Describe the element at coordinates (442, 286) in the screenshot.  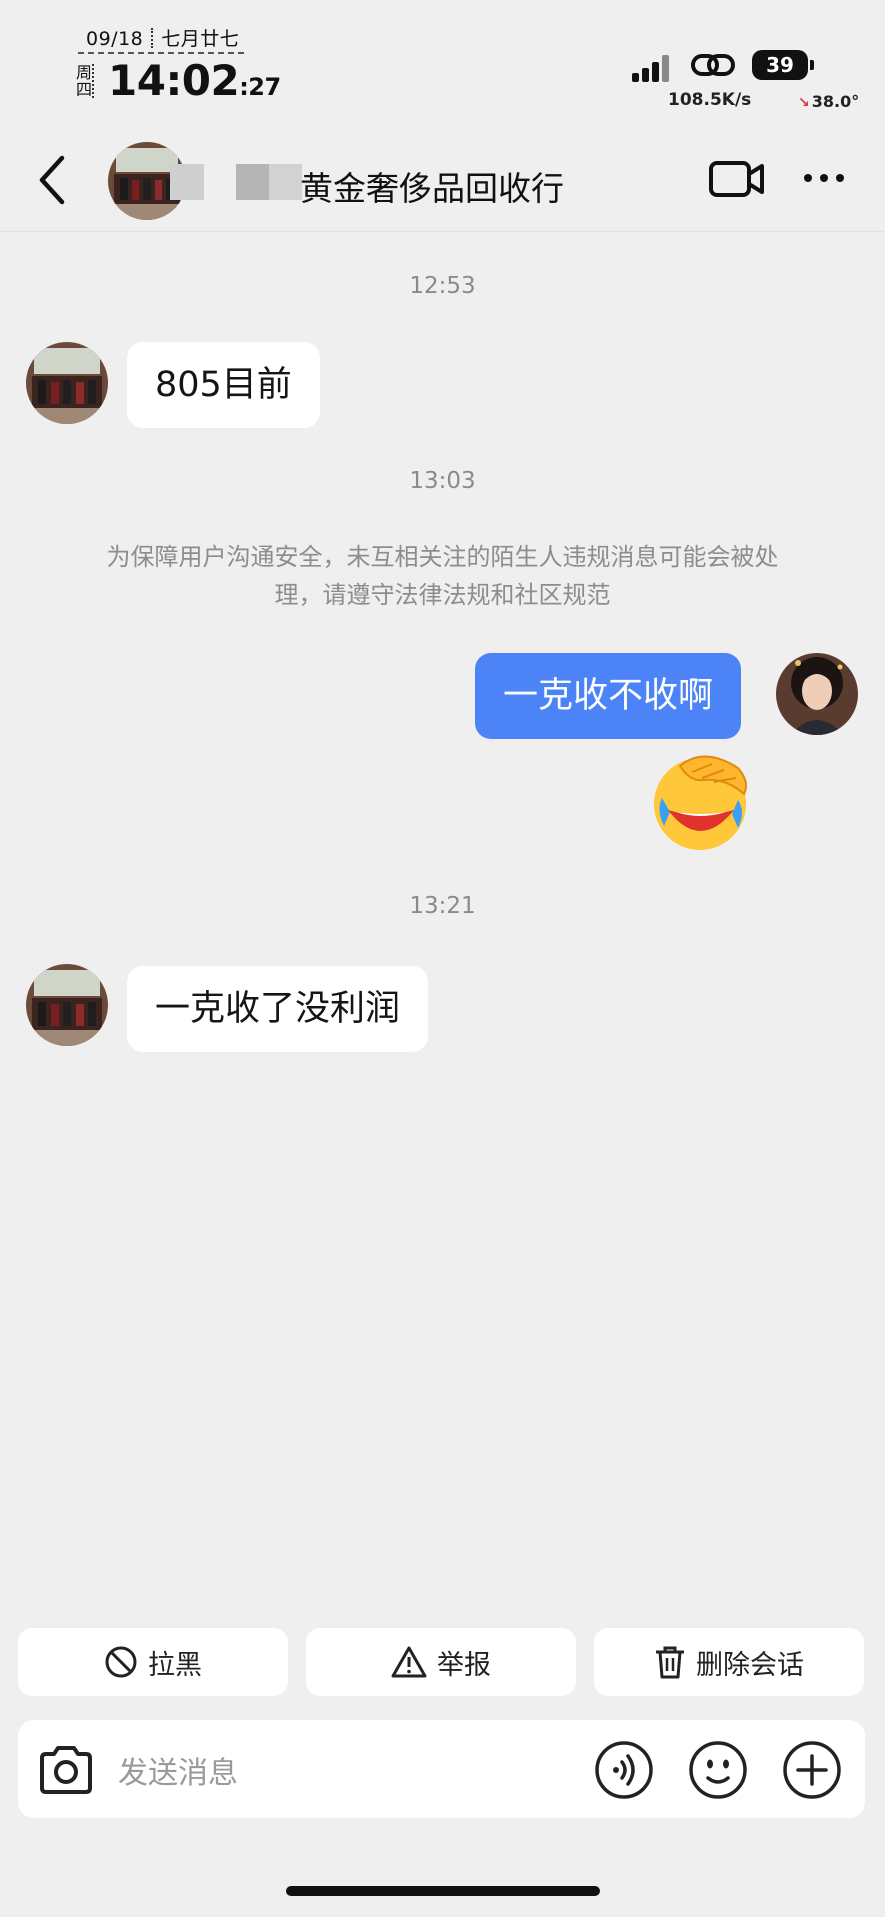
I see `timestamp-divider: 12:53` at that location.